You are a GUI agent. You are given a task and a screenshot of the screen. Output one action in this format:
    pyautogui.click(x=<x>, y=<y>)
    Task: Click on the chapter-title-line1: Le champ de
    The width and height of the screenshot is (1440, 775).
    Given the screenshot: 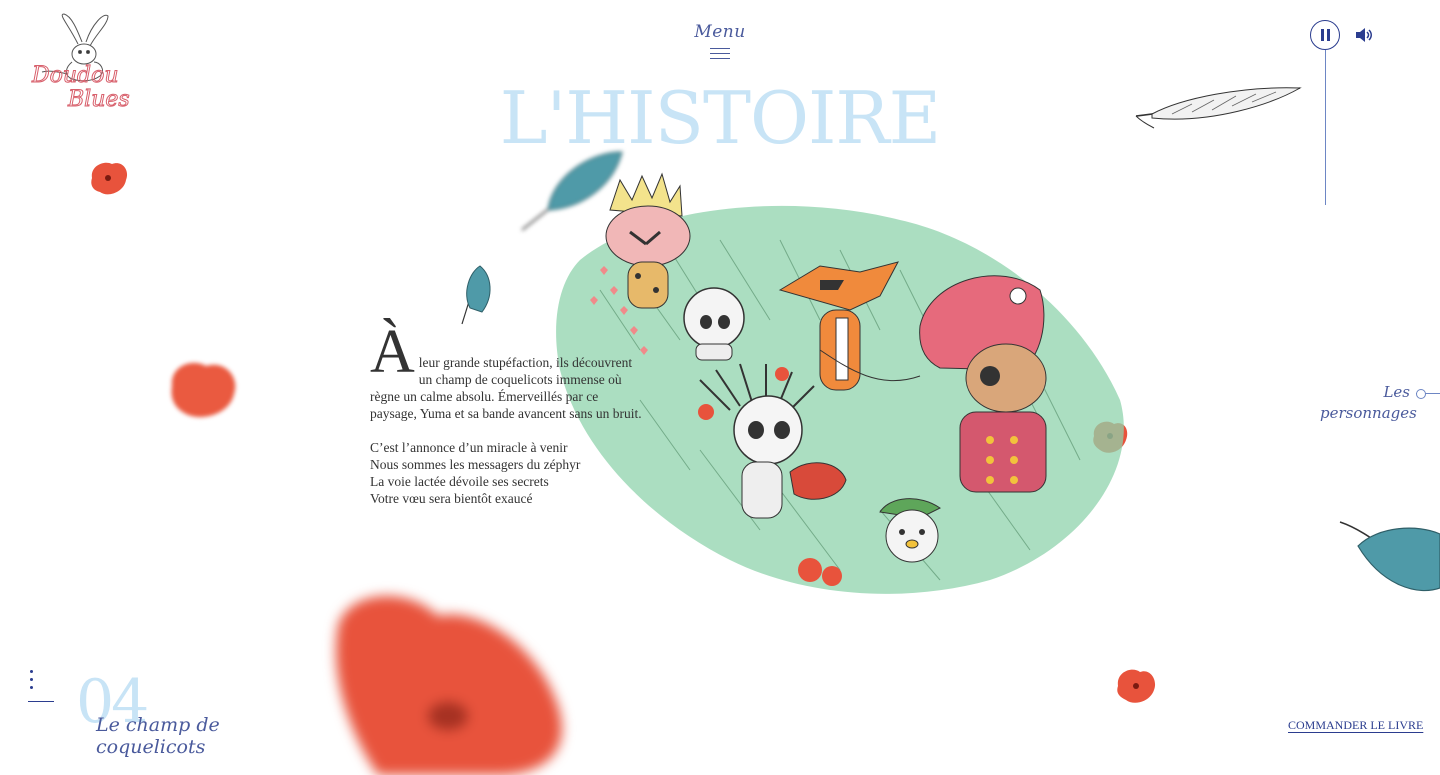 What is the action you would take?
    pyautogui.click(x=158, y=725)
    